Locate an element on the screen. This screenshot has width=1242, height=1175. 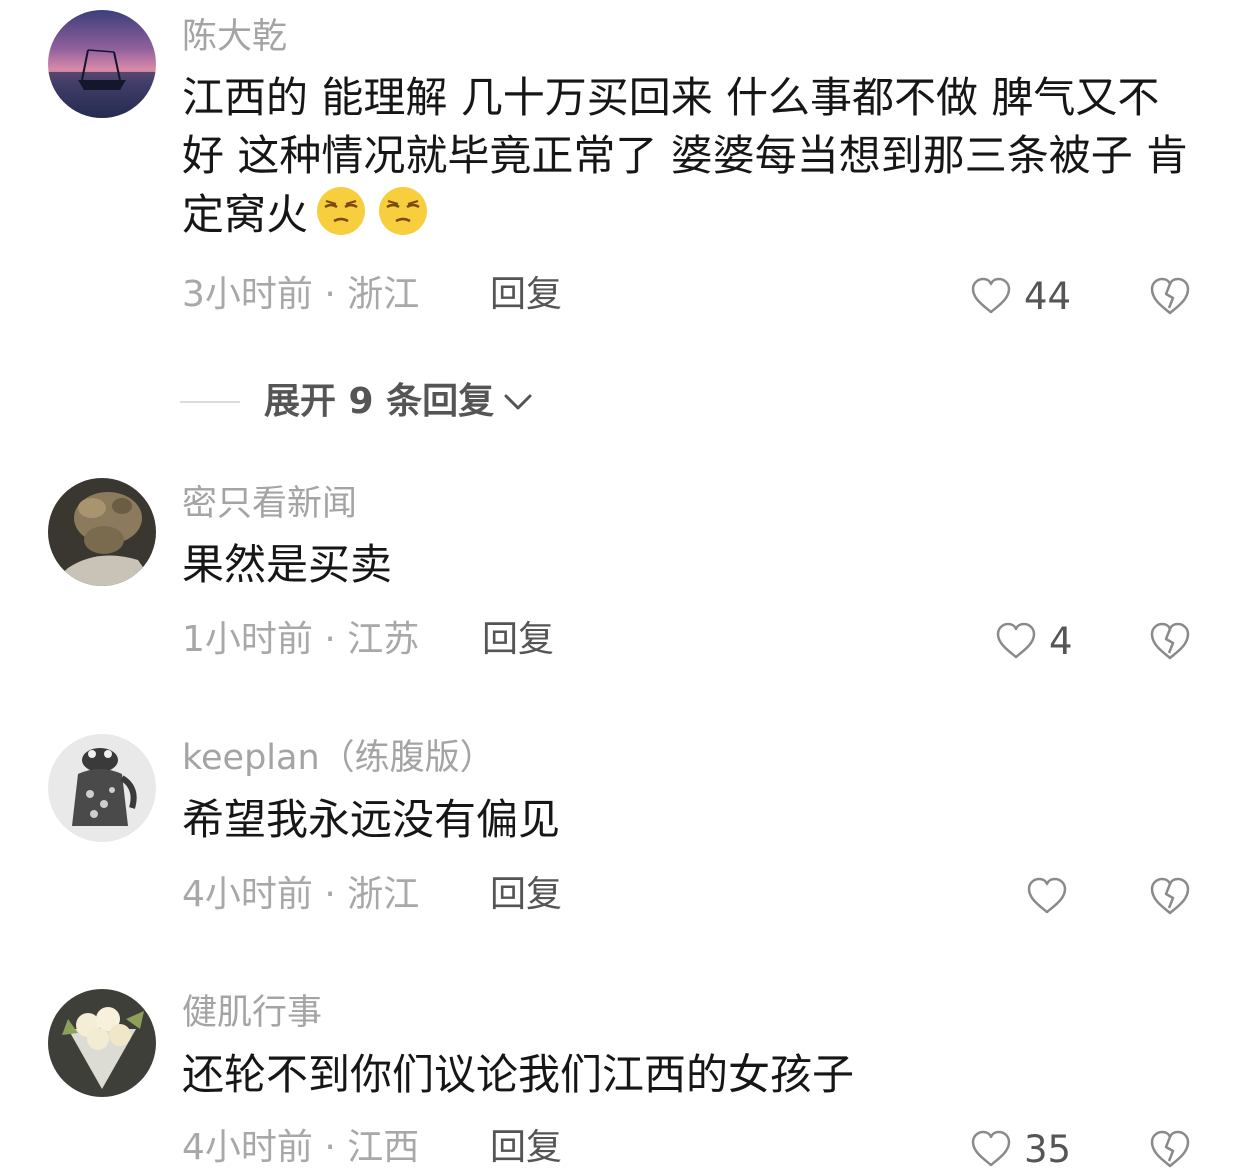
comment-text-body: 希望我永远没有偏见 is located at coordinates (371, 819).